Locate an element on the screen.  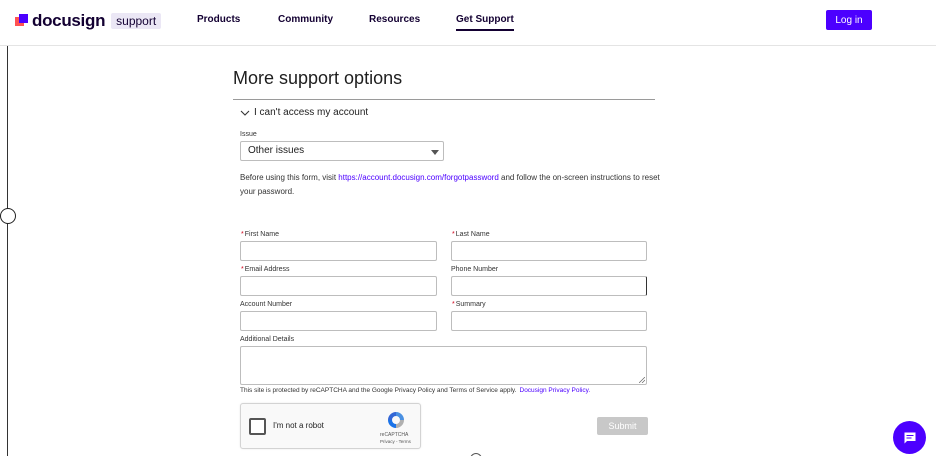
recaptcha-links: Privacy - Terms is located at coordinates (395, 441).